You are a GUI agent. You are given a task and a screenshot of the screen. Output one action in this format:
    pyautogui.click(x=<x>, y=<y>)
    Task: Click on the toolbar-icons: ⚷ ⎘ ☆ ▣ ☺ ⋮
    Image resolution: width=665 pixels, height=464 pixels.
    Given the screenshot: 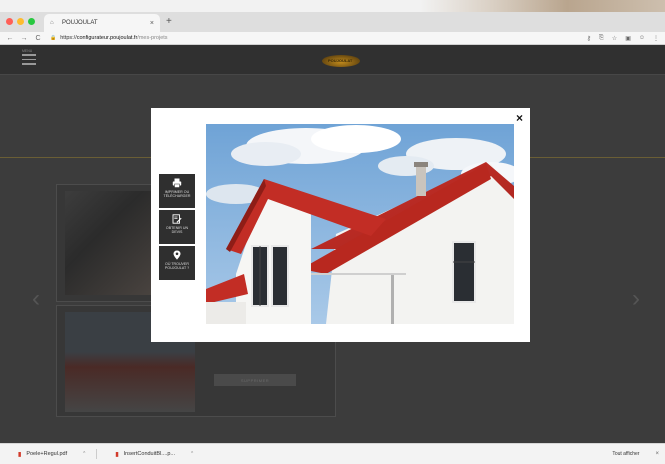 What is the action you would take?
    pyautogui.click(x=623, y=38)
    